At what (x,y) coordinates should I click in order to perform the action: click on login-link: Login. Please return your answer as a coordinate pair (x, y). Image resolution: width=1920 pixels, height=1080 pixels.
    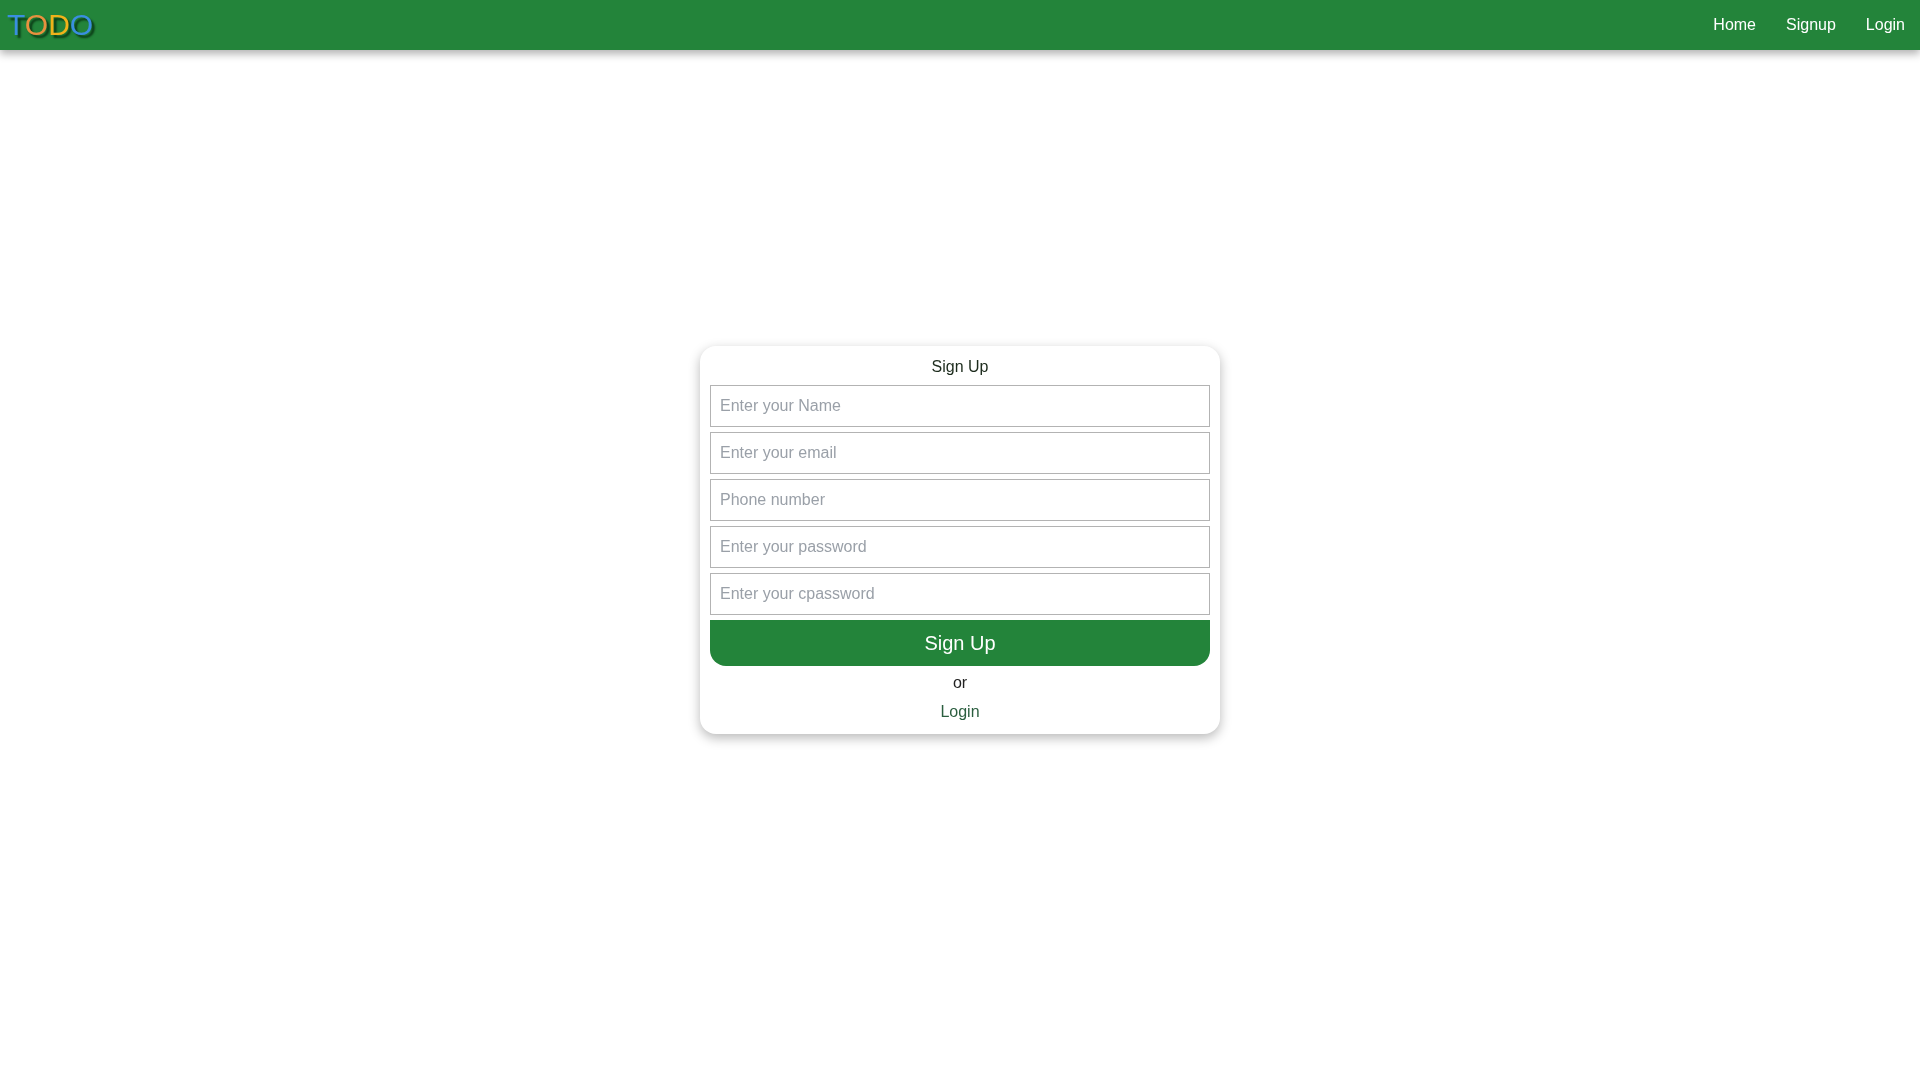
    Looking at the image, I should click on (960, 712).